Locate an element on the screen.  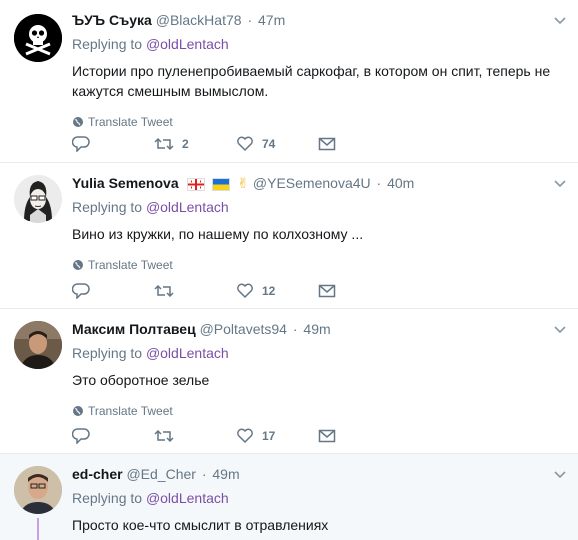
tweet-header: ЪУЪ Съука @BlackHat78 · 47m is located at coordinates (319, 20).